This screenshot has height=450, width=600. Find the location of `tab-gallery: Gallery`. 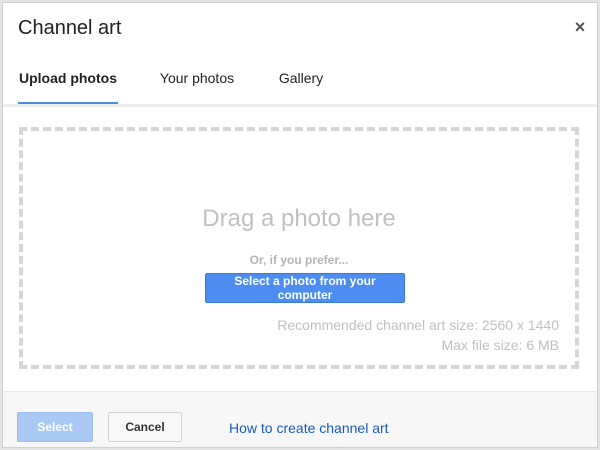

tab-gallery: Gallery is located at coordinates (301, 82).